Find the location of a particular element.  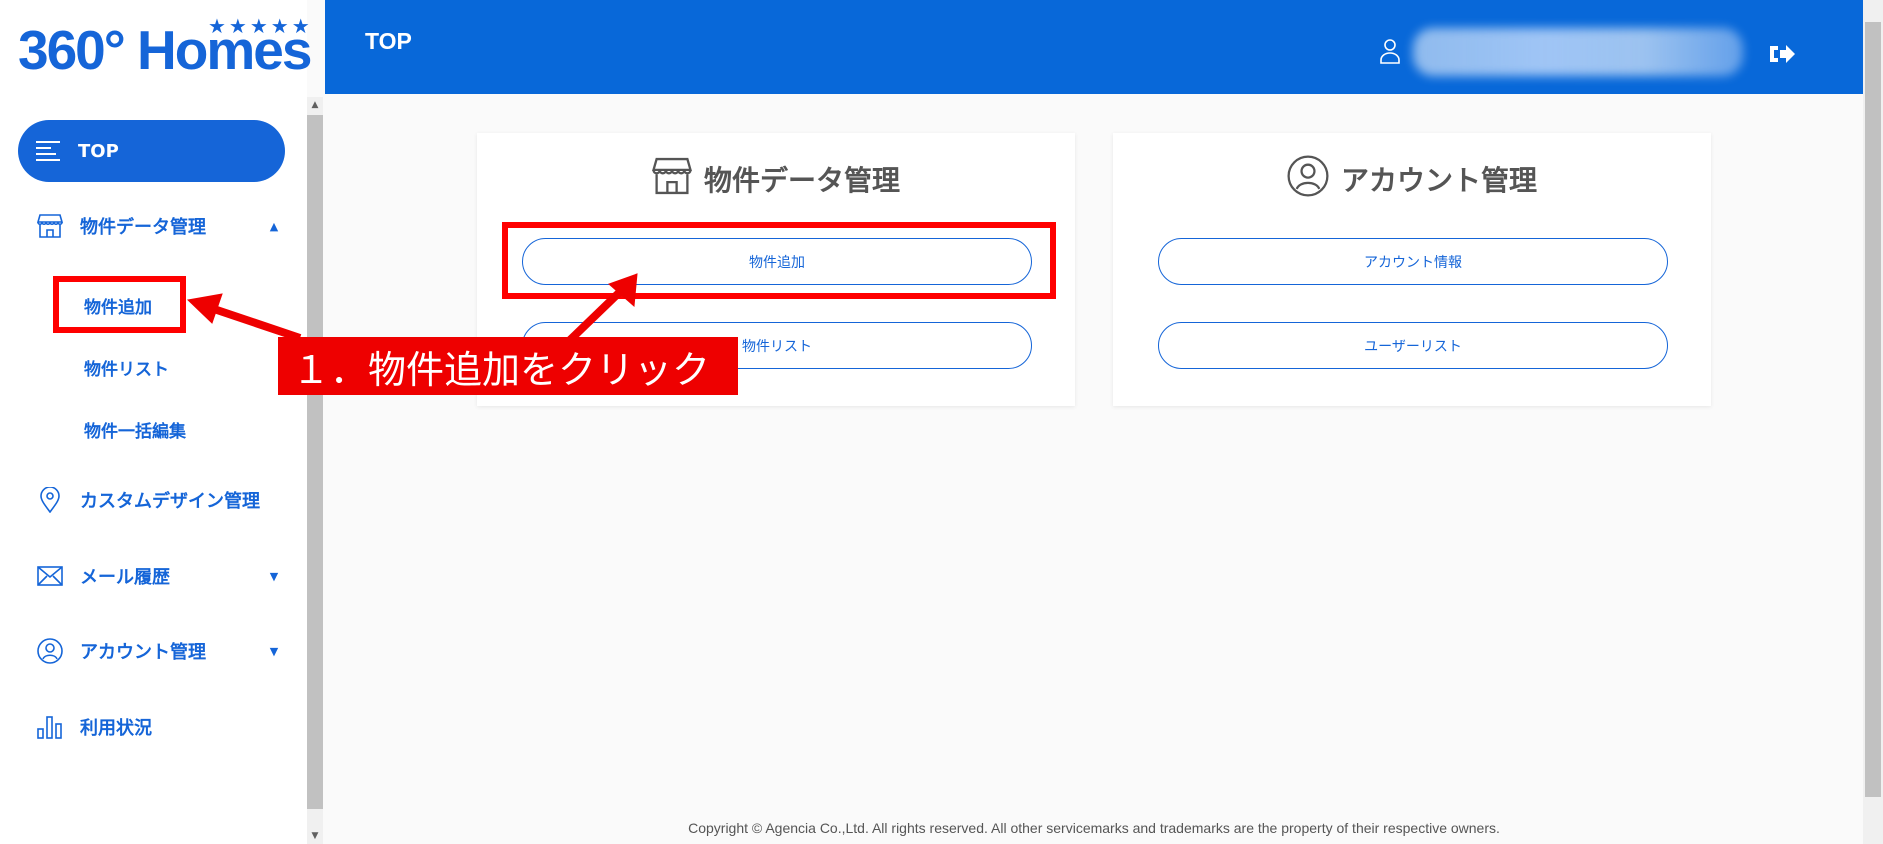

arrow-to-sidebar-line is located at coordinates (254, 322).